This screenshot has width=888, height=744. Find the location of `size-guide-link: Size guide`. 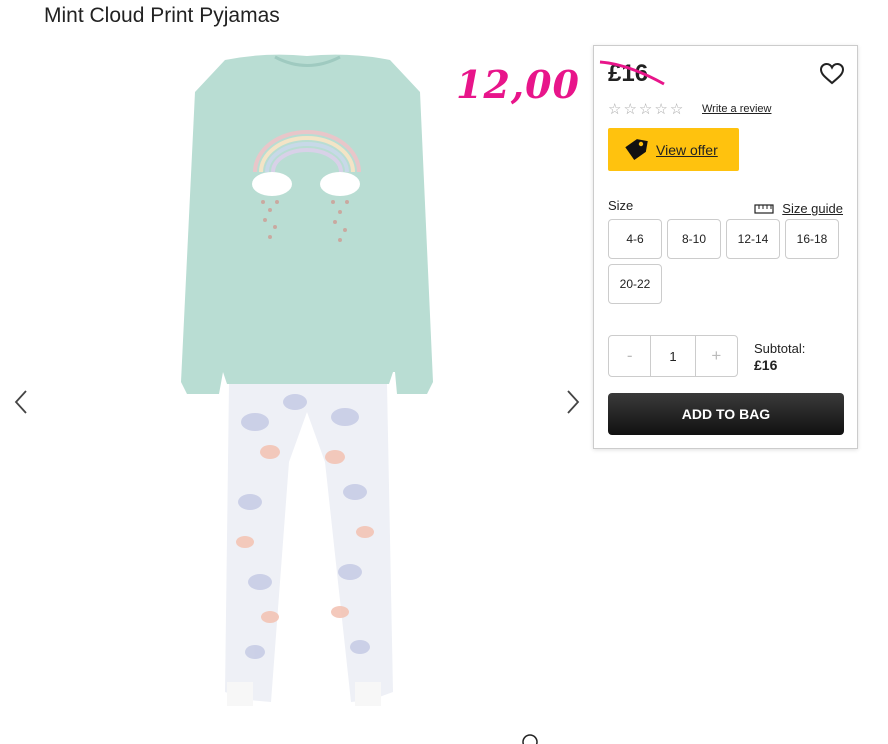

size-guide-link: Size guide is located at coordinates (798, 208).